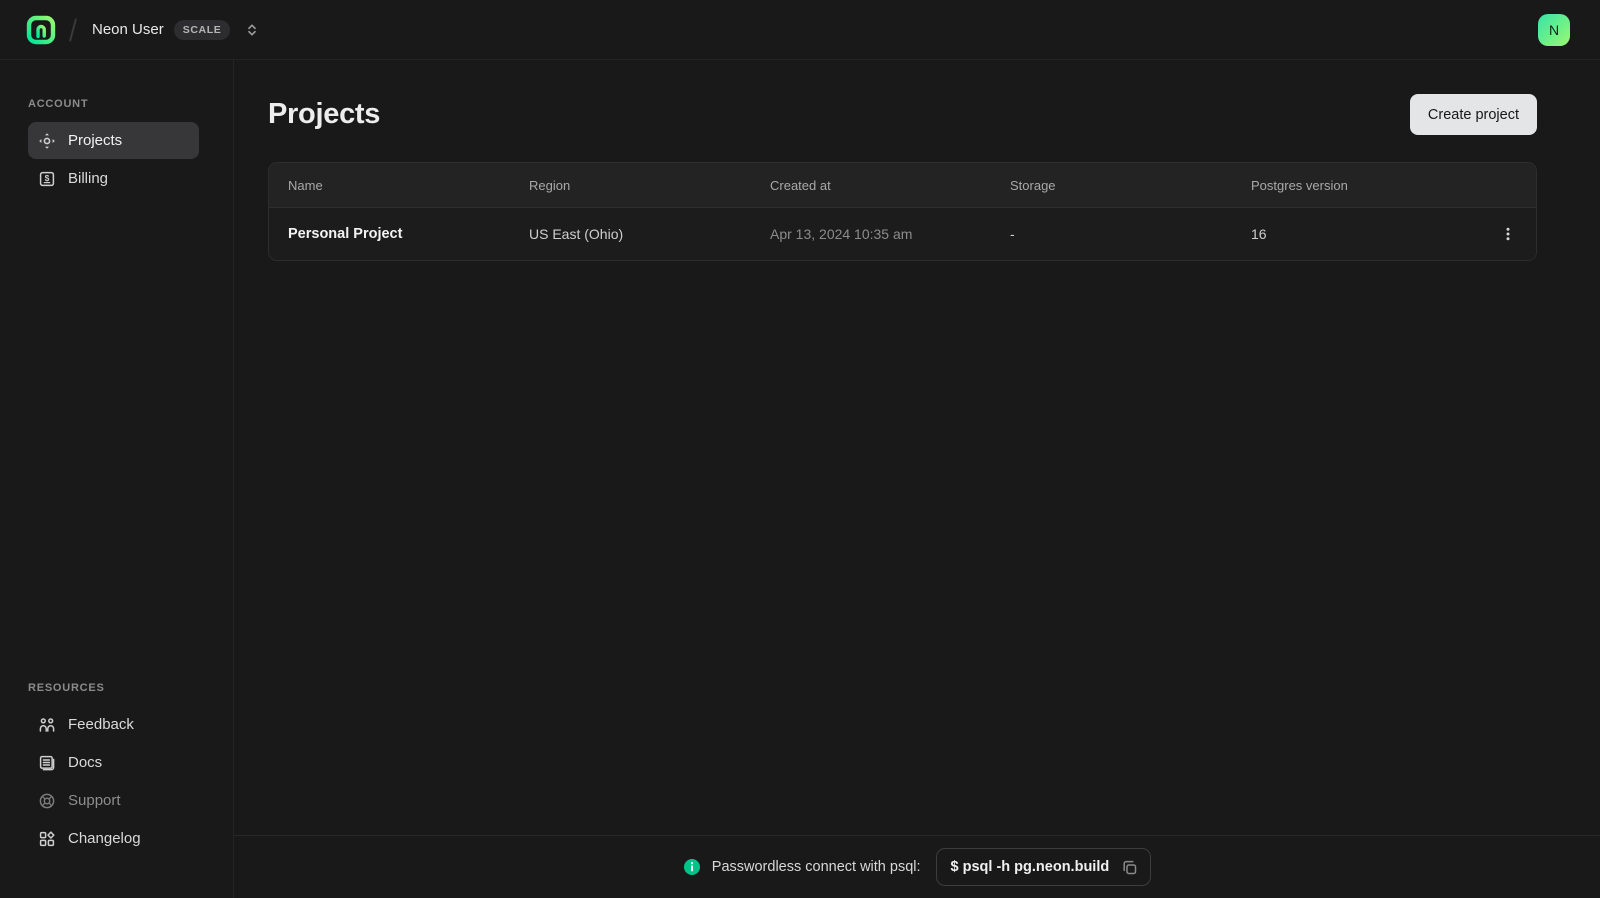  What do you see at coordinates (95, 140) in the screenshot?
I see `sidebar-item-label: Projects` at bounding box center [95, 140].